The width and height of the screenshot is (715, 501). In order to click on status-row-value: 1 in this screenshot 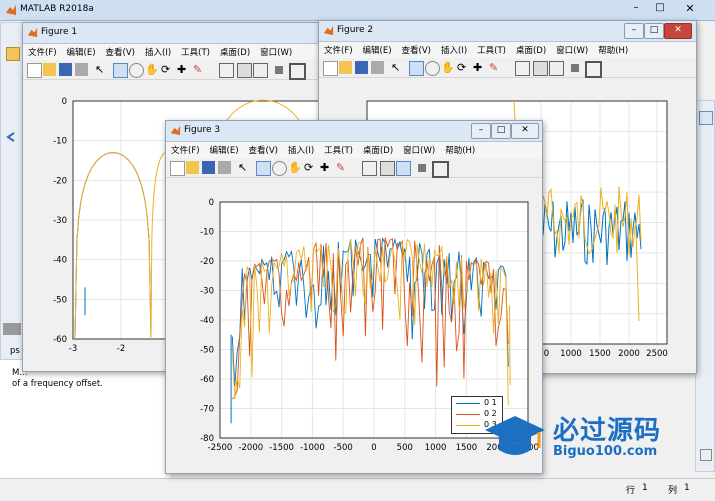, I will do `click(645, 488)`.